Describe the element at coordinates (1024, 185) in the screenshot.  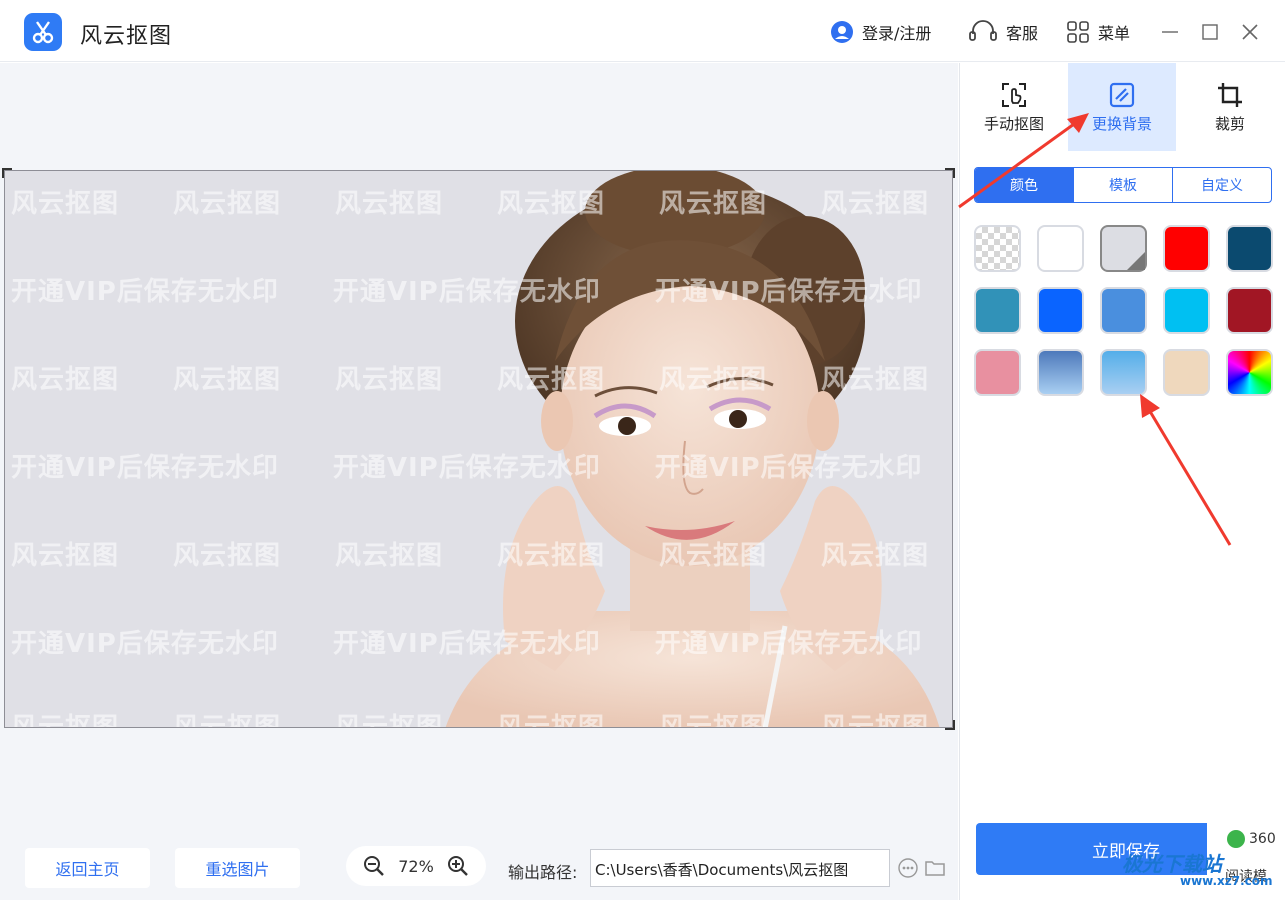
I see `tab-color: 颜色` at that location.